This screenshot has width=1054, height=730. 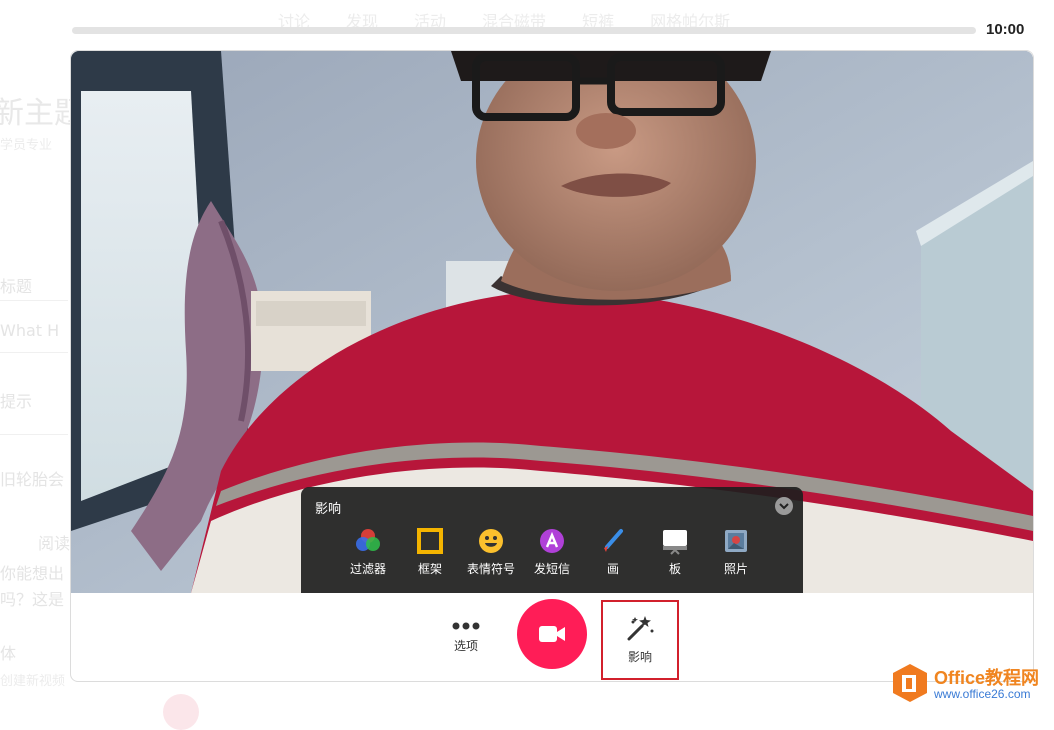 I want to click on effects-label: 影响, so click(x=639, y=657).